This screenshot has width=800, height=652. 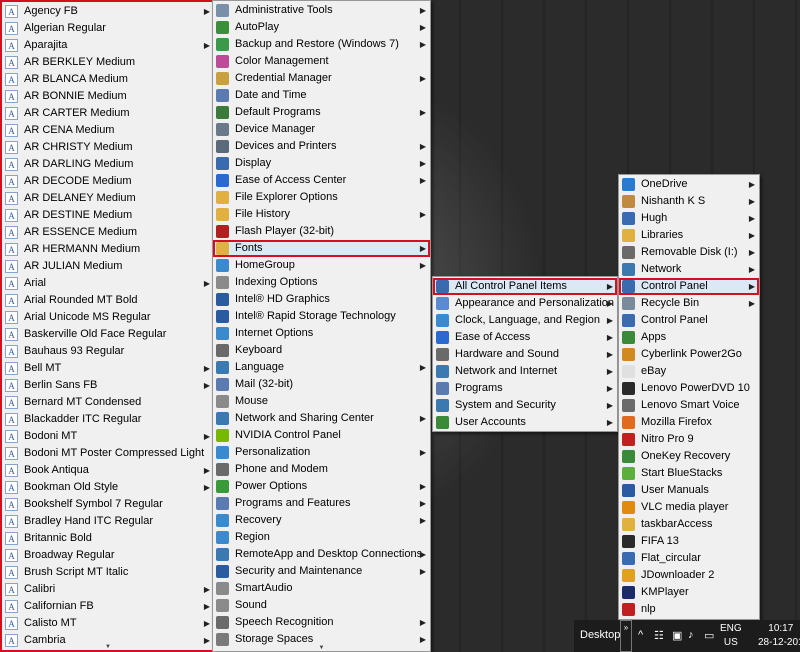 What do you see at coordinates (108, 487) in the screenshot?
I see `menu-item-bookman-old-style: A Bookman Old Style ▶` at bounding box center [108, 487].